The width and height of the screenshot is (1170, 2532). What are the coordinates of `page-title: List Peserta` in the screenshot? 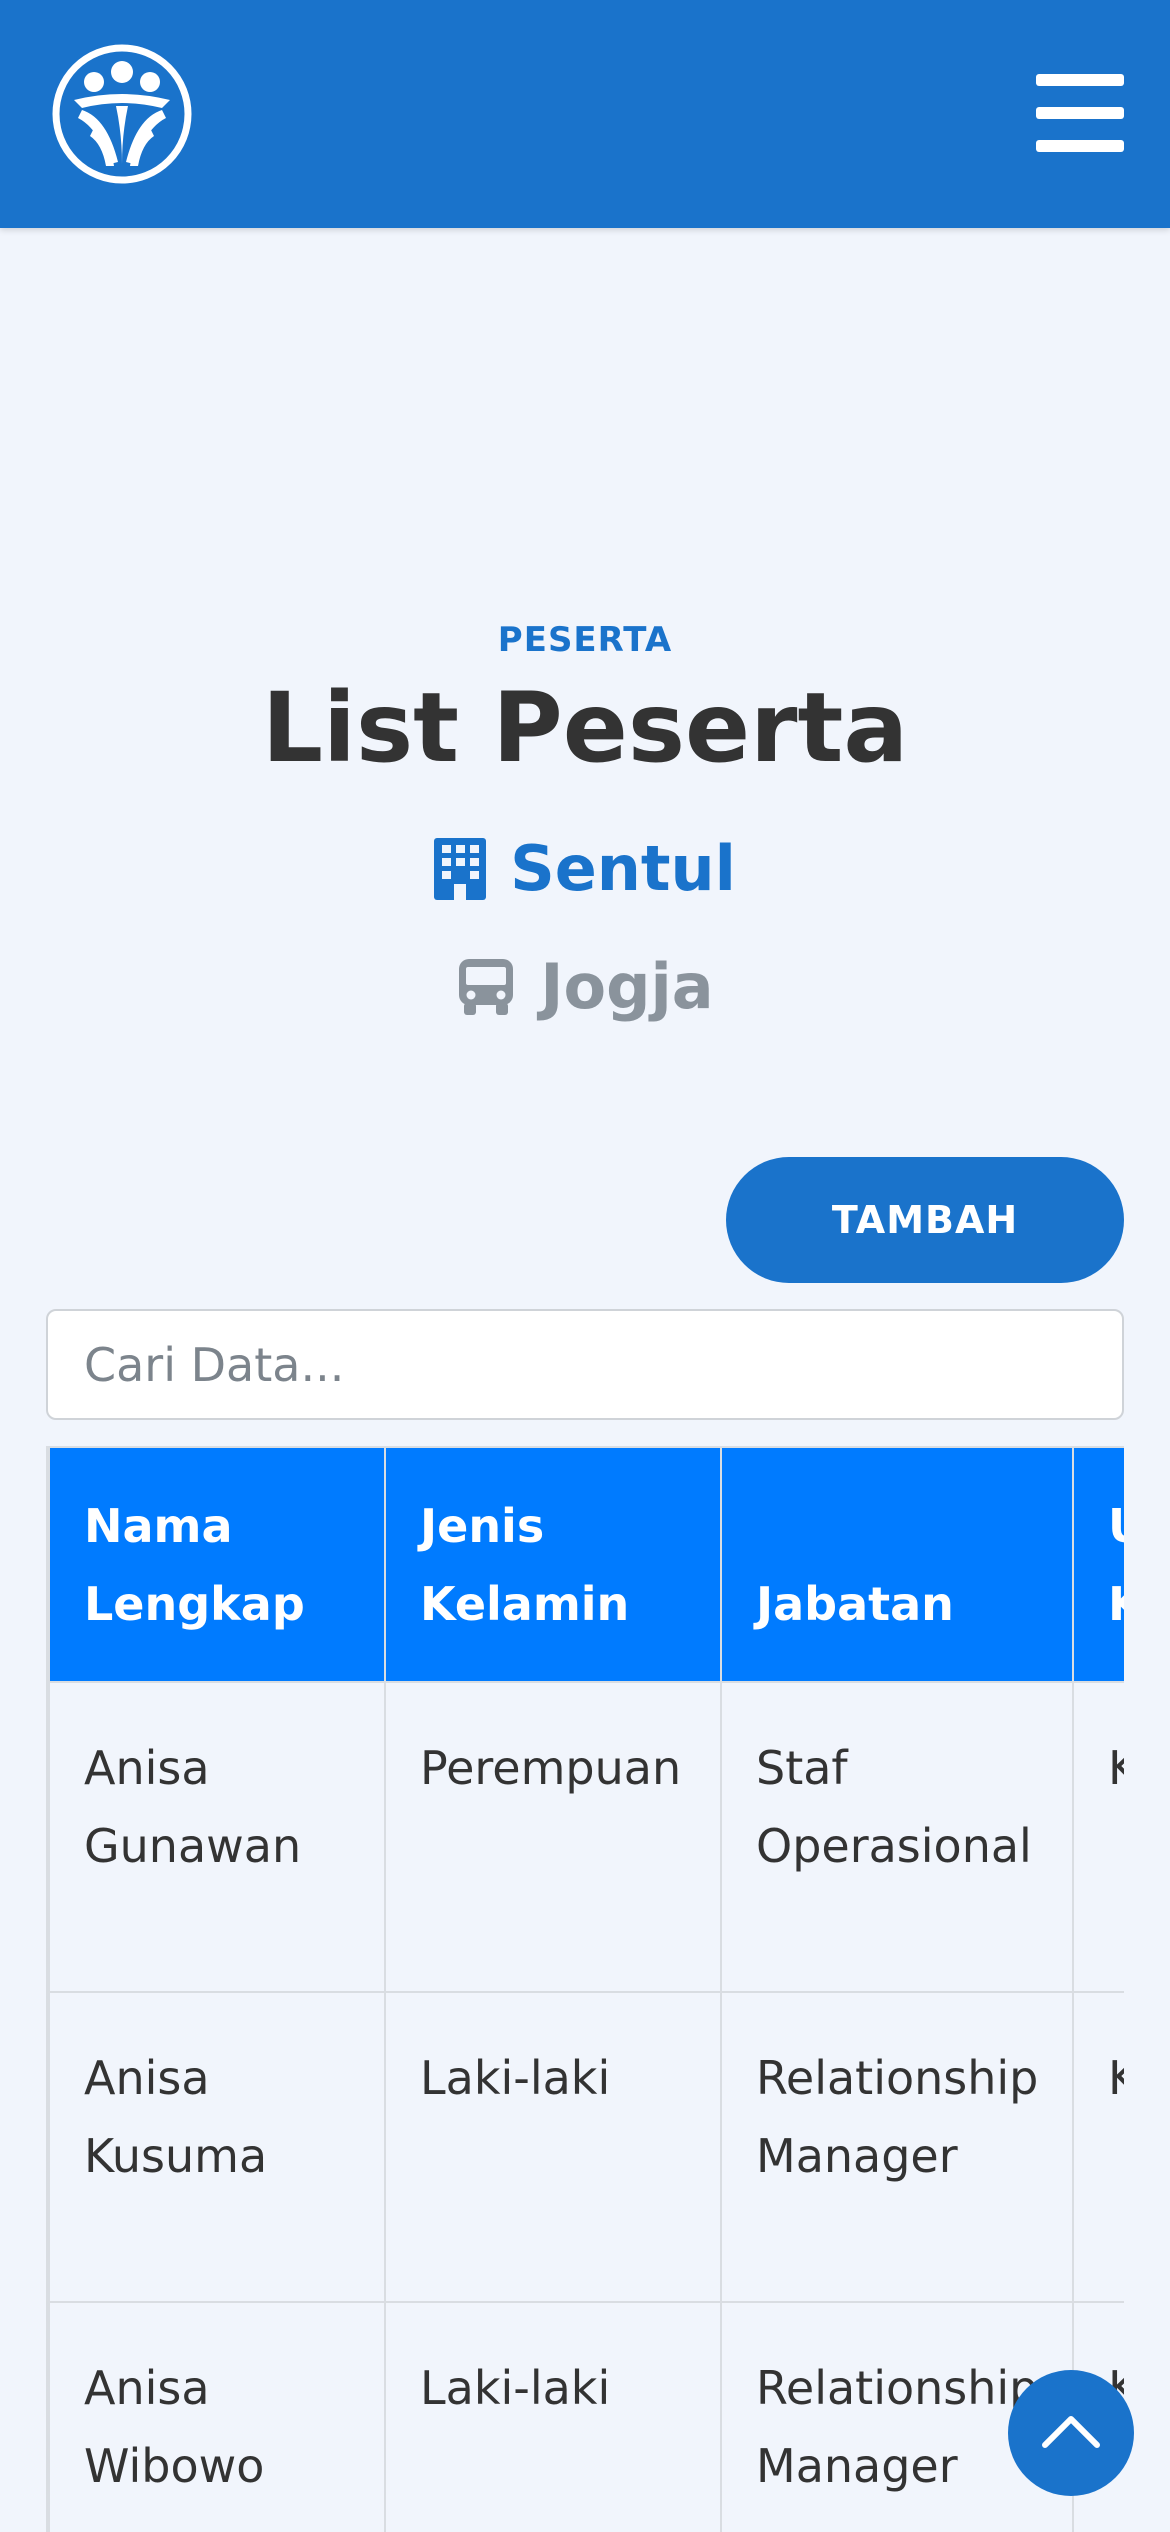 It's located at (585, 728).